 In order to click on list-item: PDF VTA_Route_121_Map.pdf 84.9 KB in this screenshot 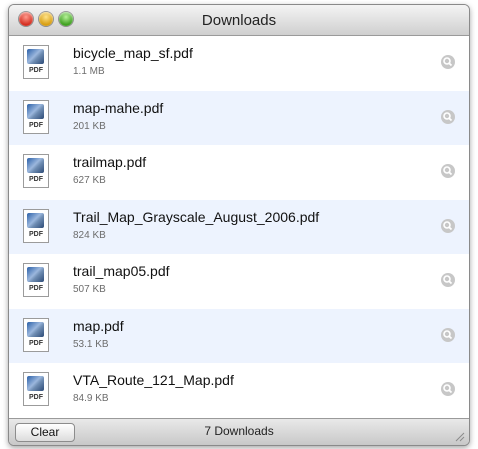, I will do `click(239, 390)`.